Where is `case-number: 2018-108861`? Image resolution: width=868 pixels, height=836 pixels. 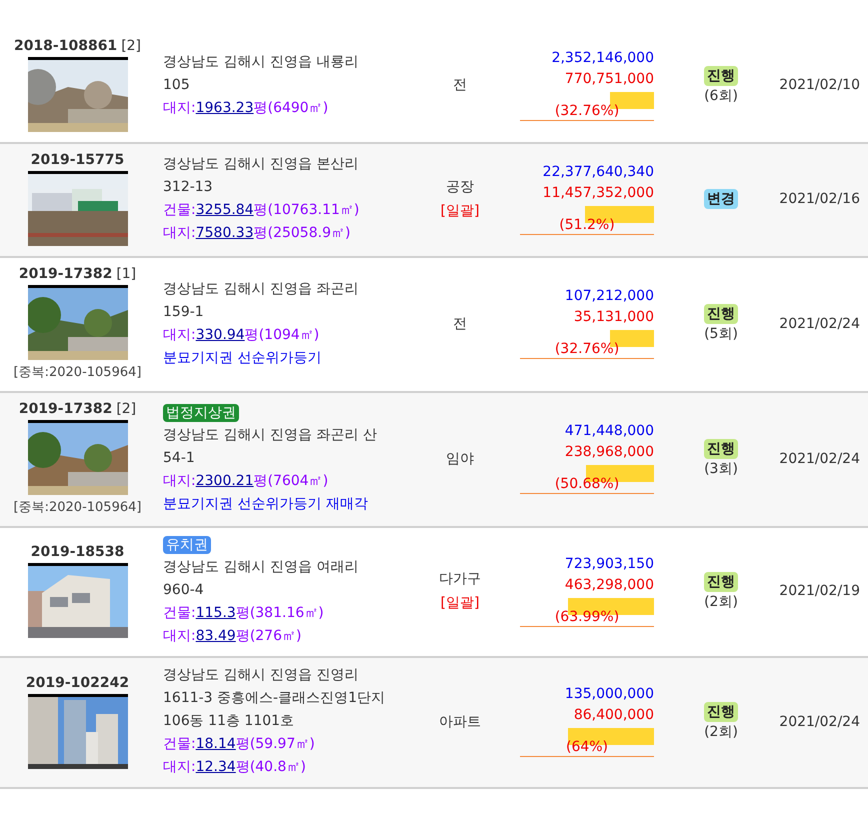 case-number: 2018-108861 is located at coordinates (66, 46).